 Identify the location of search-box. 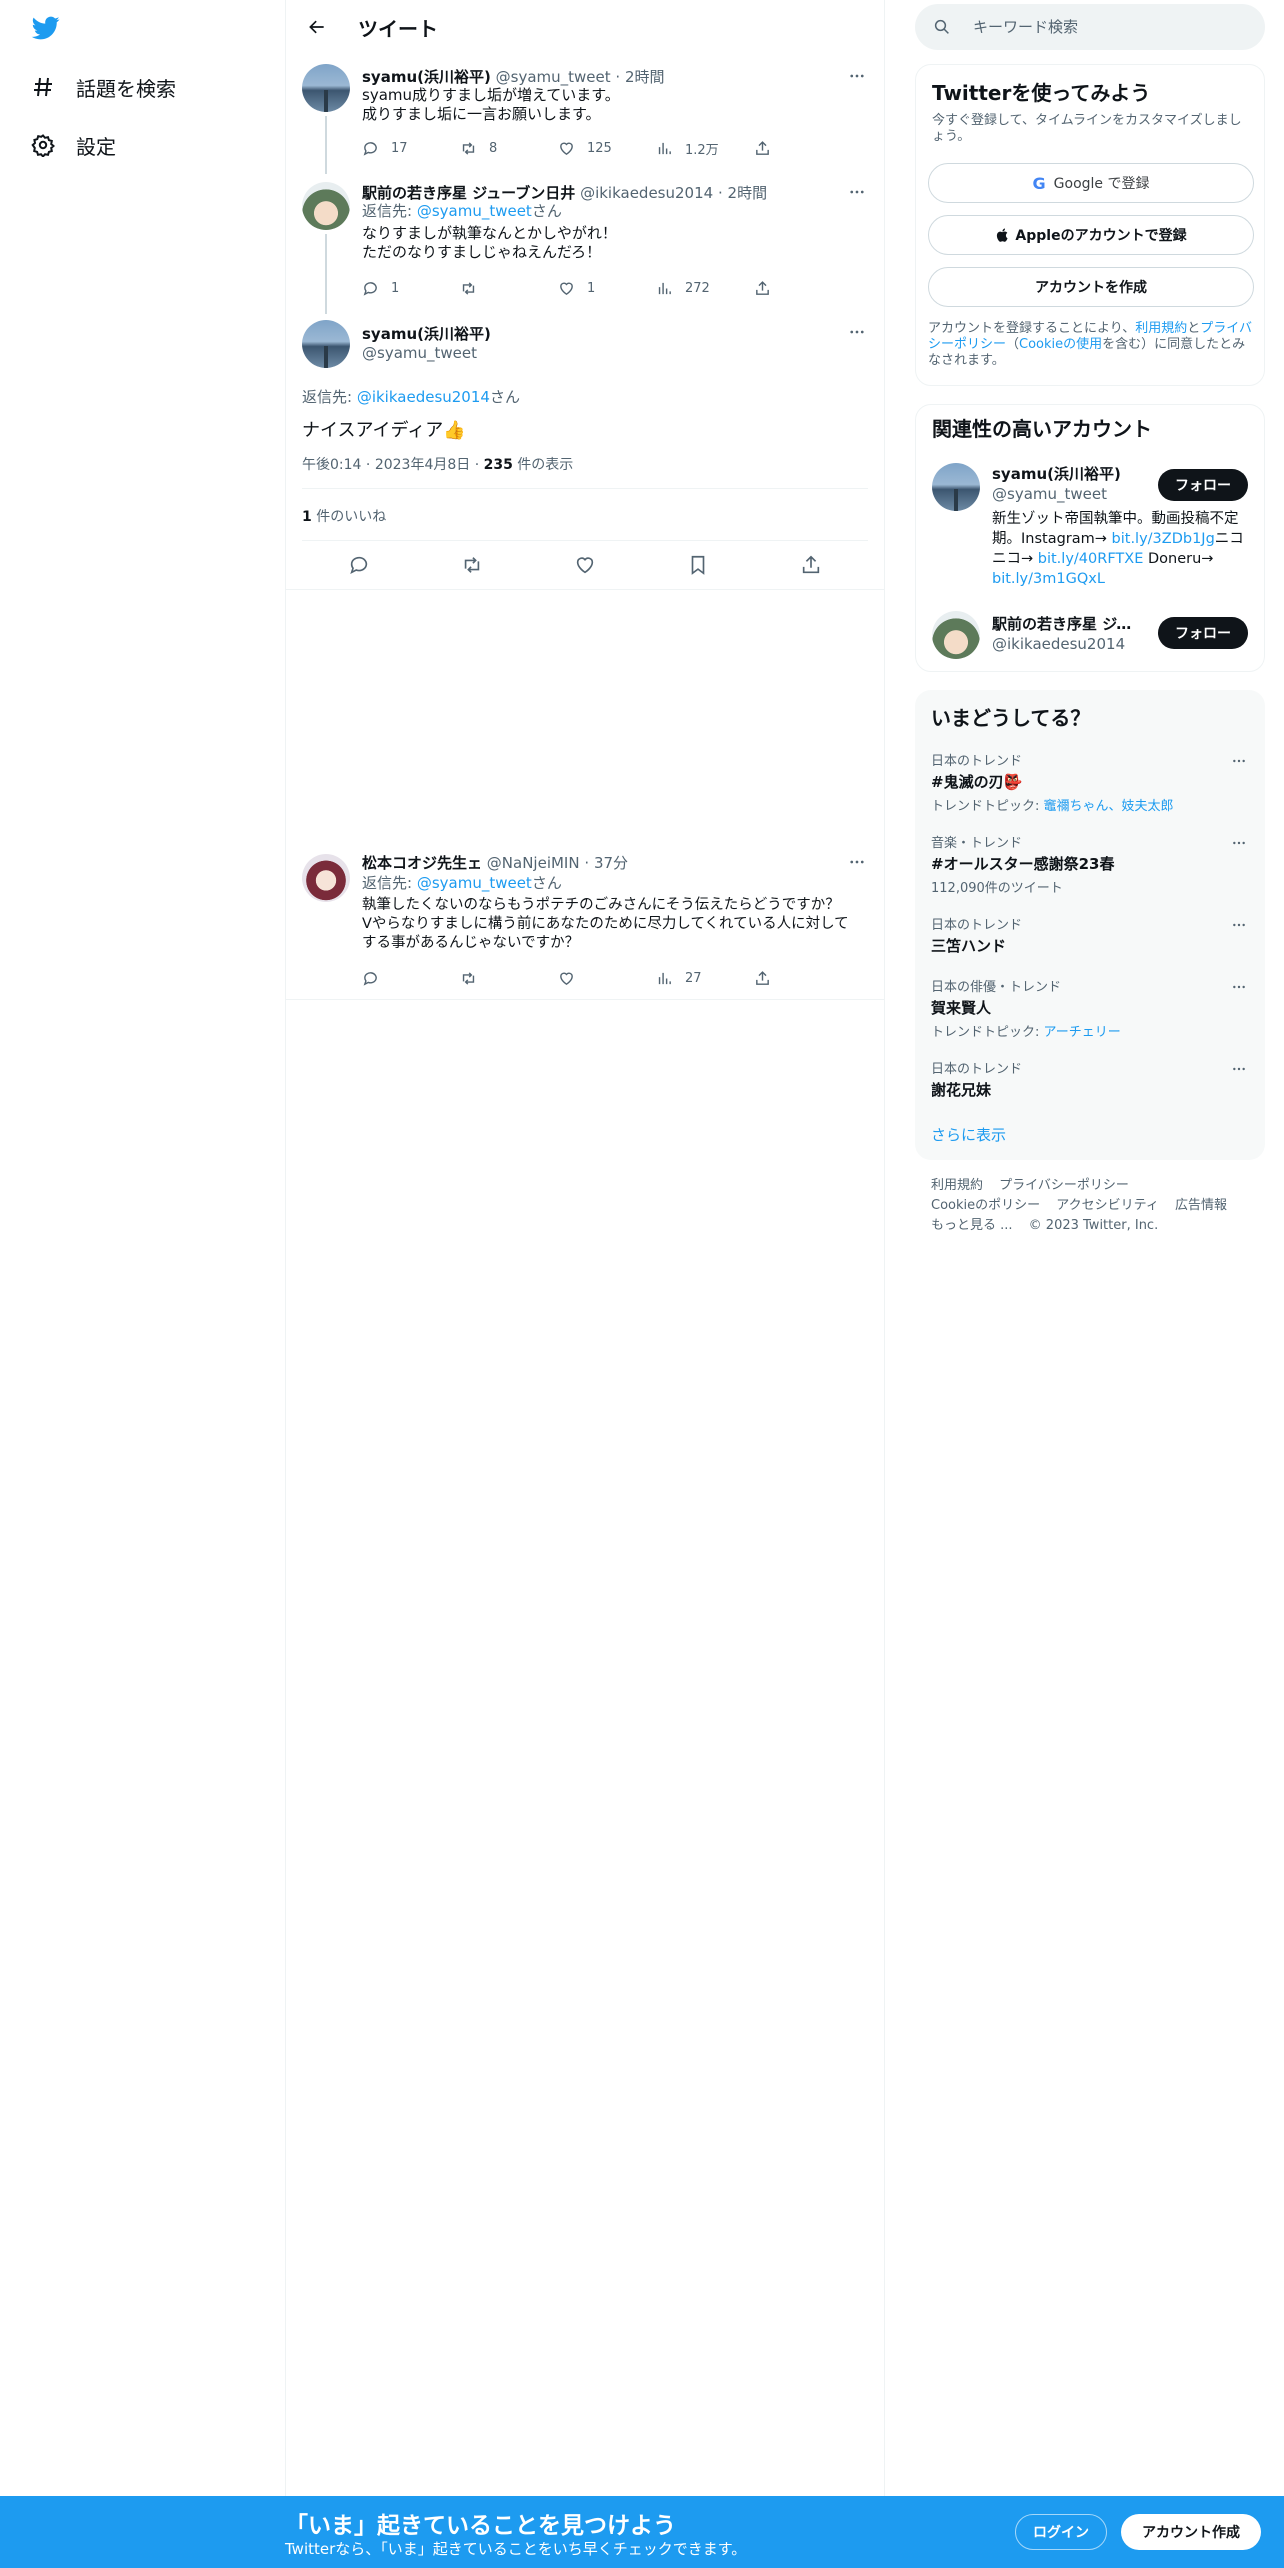
(1090, 27).